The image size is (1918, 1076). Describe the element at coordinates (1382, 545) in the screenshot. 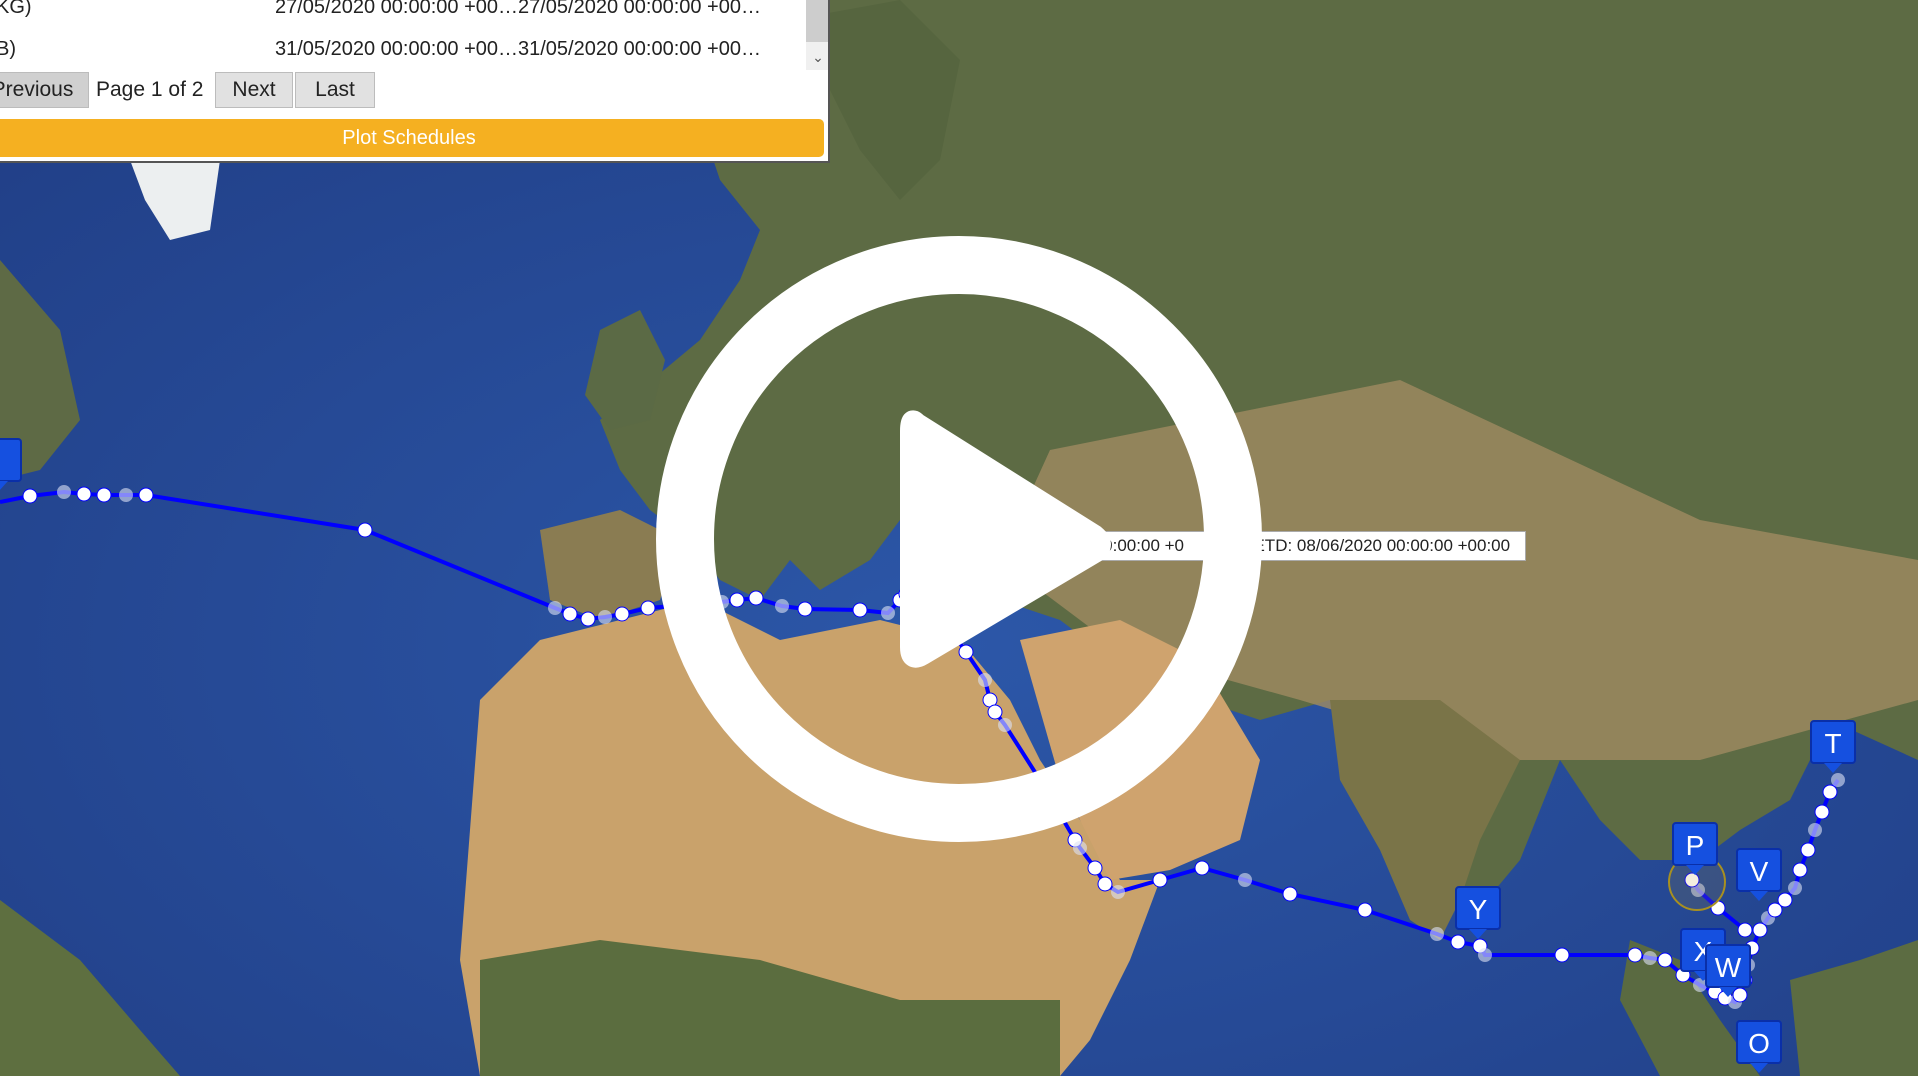

I see `tooltip-etd-text: ETD: 08/06/2020 00:00:00 +00:00` at that location.